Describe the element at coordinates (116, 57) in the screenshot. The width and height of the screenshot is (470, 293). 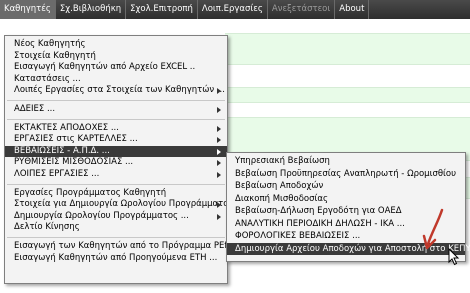
I see `menu-item-teacher-details: Στοιχεία Καθηγητή` at that location.